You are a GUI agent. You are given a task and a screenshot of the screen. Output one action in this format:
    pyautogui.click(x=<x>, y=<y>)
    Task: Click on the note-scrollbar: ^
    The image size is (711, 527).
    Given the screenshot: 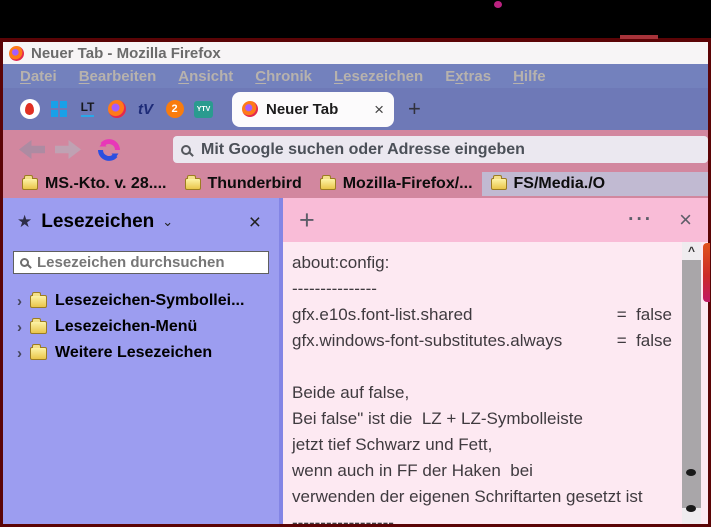 What is the action you would take?
    pyautogui.click(x=691, y=383)
    